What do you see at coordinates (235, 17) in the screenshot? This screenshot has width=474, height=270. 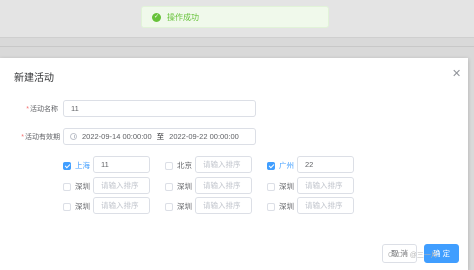 I see `success-toast: ✓ 操作成功` at bounding box center [235, 17].